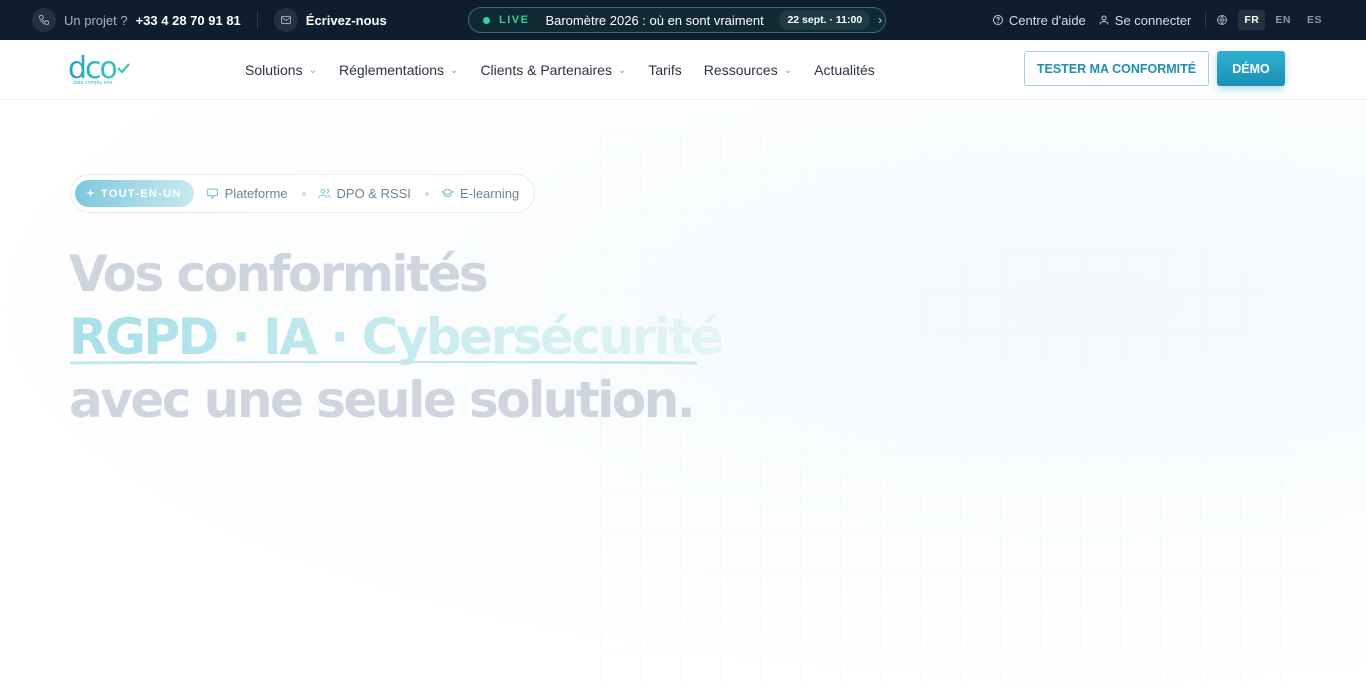  Describe the element at coordinates (514, 20) in the screenshot. I see `live-label: LIVE` at that location.